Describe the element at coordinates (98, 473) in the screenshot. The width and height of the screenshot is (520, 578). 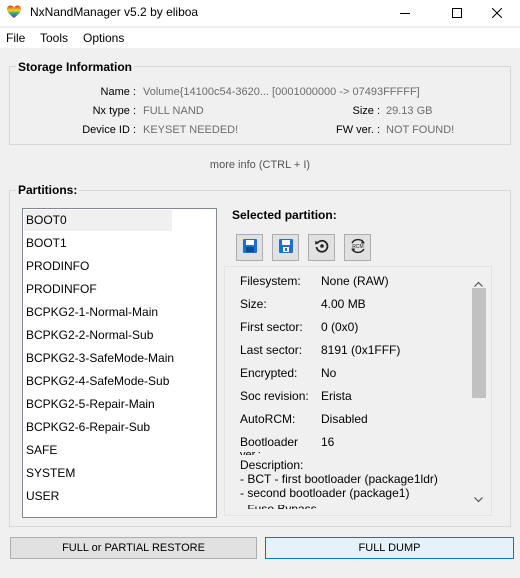
I see `list-item-system: SYSTEM` at that location.